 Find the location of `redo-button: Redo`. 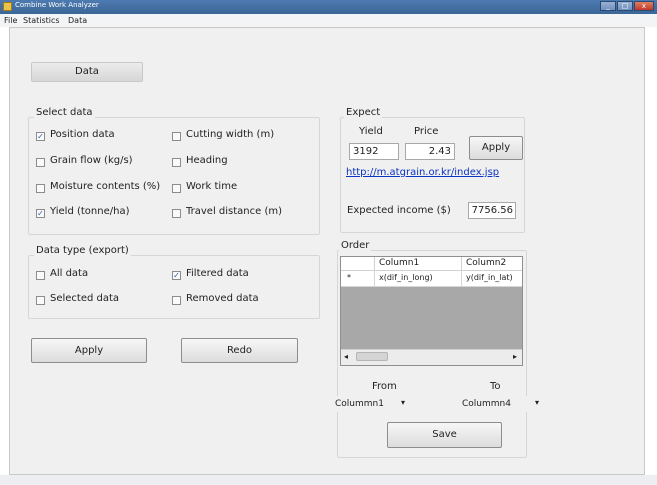

redo-button: Redo is located at coordinates (239, 350).